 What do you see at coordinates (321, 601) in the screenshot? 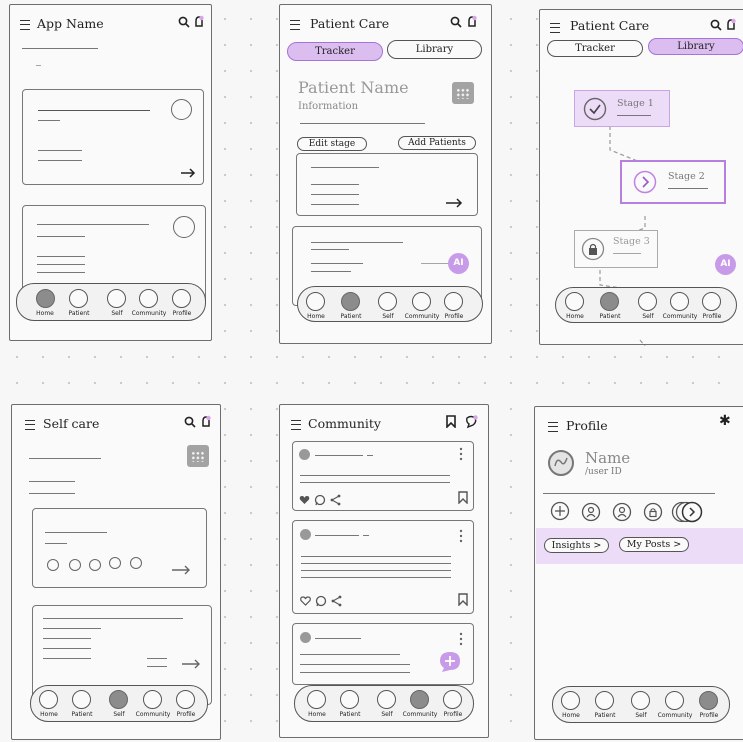
I see `comment-icon` at bounding box center [321, 601].